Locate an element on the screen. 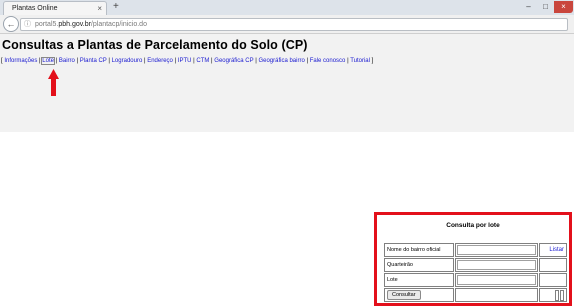 This screenshot has height=308, width=574. form-row-submit: Consultar is located at coordinates (475, 295).